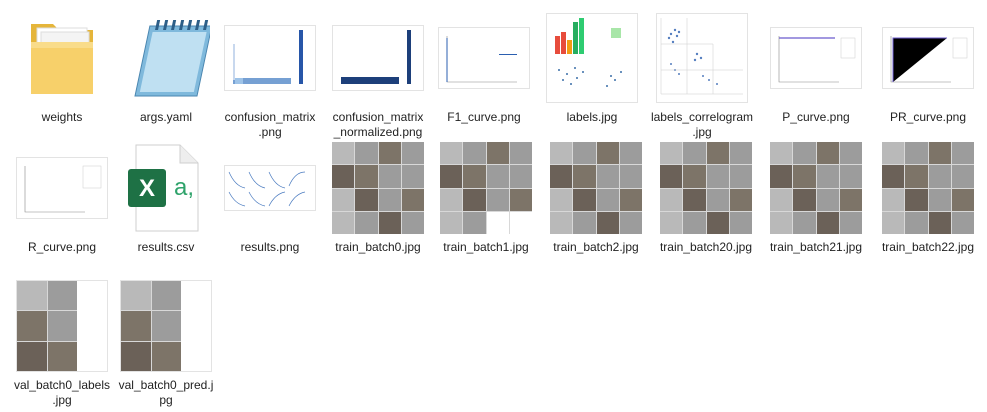 This screenshot has height=412, width=987. I want to click on file-item-val-batch0-pred: val_batch0_pred.j pg, so click(166, 344).